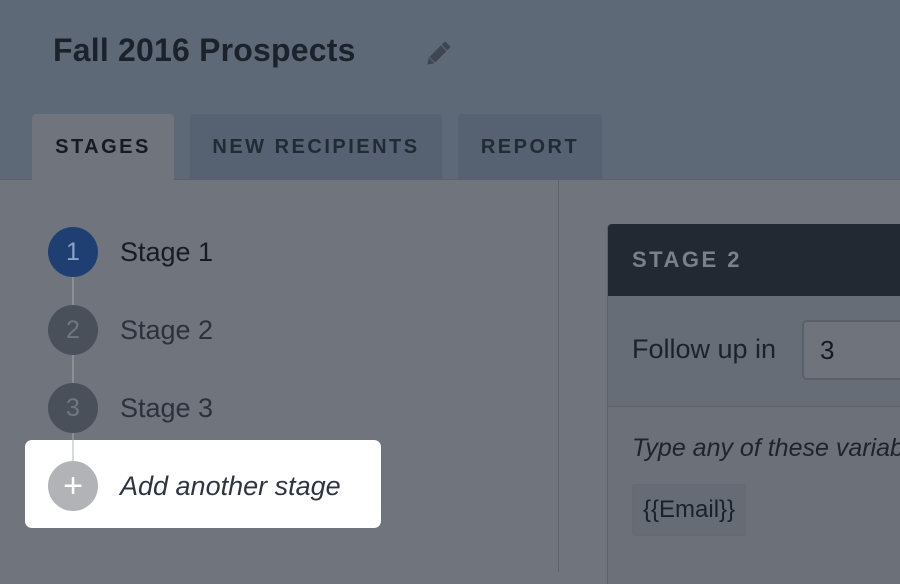 The height and width of the screenshot is (584, 900). Describe the element at coordinates (73, 252) in the screenshot. I see `stage-number-badge: 1` at that location.